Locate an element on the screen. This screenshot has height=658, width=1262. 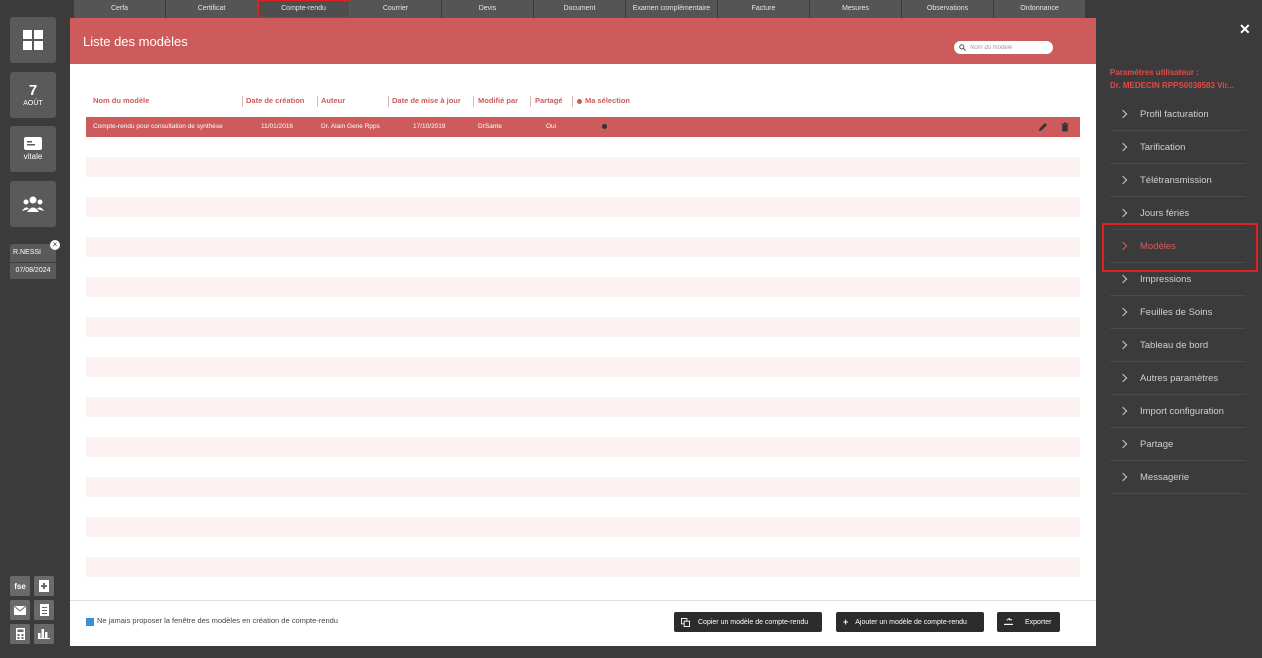
col-modified-by: Modifié par is located at coordinates (498, 100).